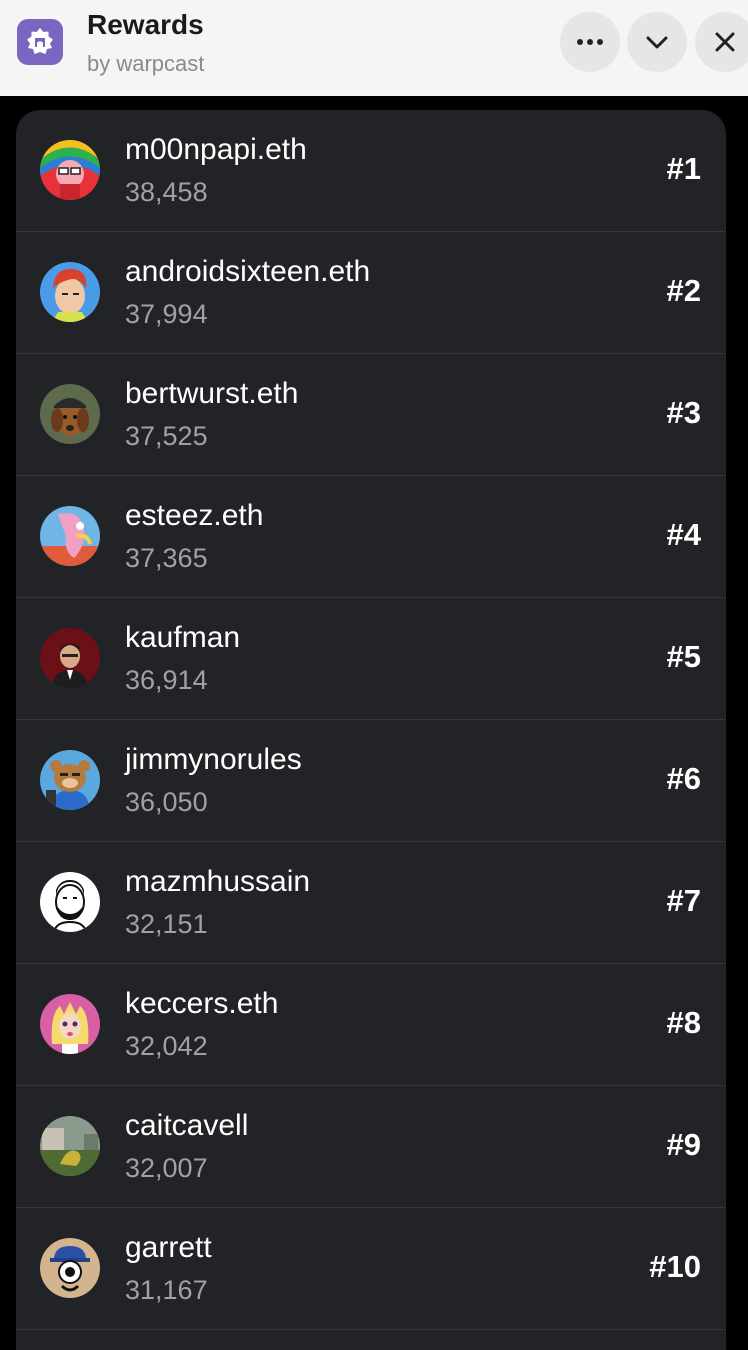  I want to click on leaderboard-row: caitcavell 32,007 #9, so click(371, 1147).